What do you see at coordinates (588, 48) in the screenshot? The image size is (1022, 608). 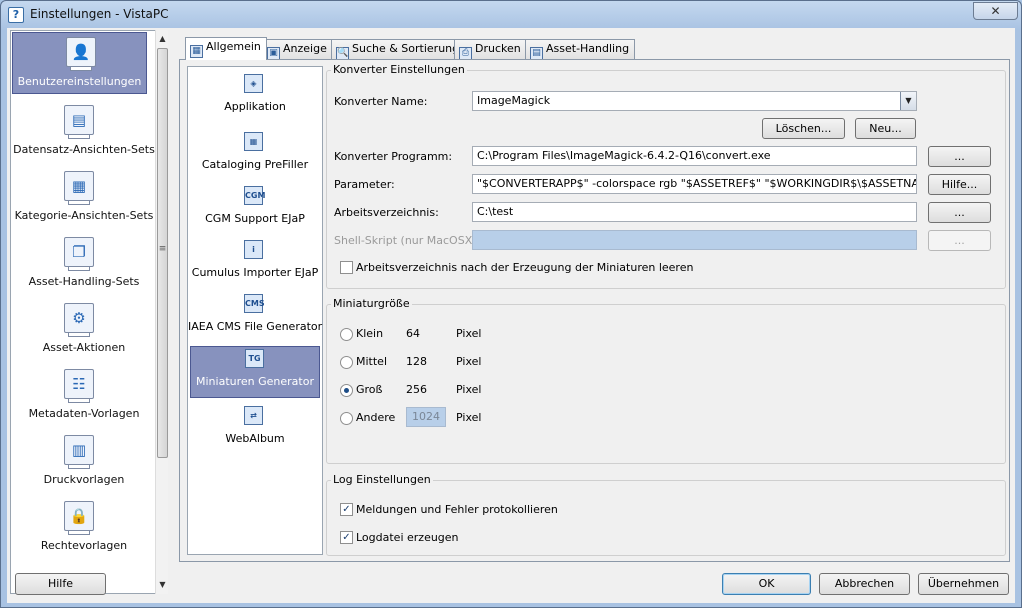 I see `tab-label: Asset-Handling` at bounding box center [588, 48].